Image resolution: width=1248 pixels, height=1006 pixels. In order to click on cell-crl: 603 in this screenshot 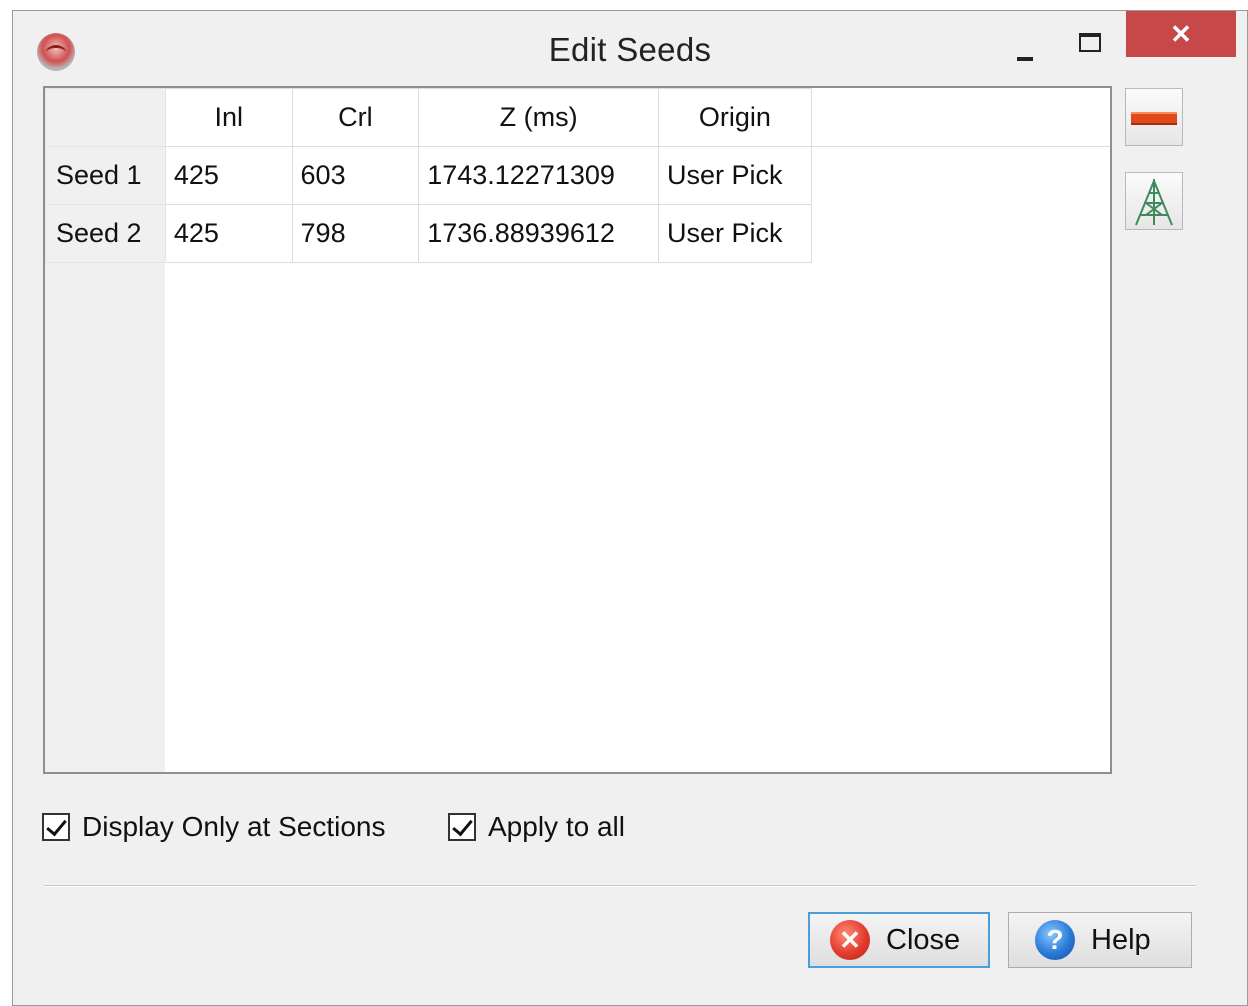, I will do `click(355, 175)`.